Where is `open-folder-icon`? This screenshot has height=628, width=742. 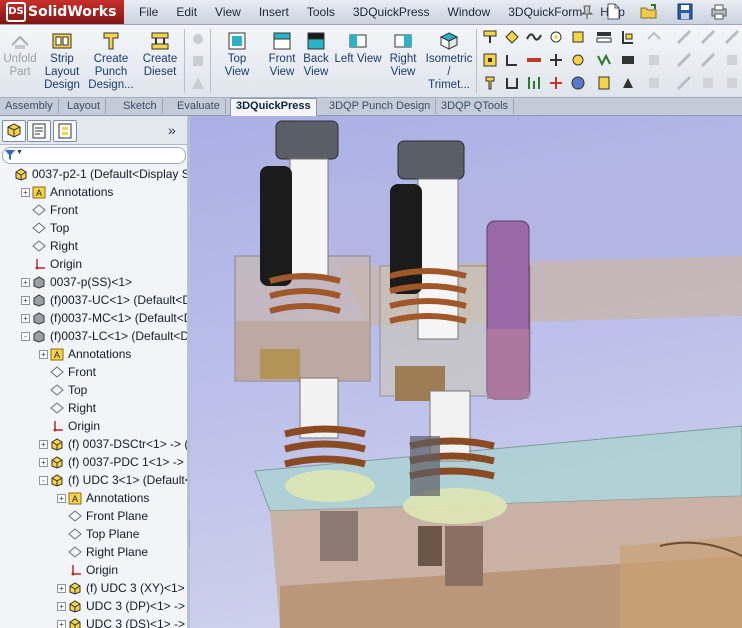
open-folder-icon is located at coordinates (649, 11).